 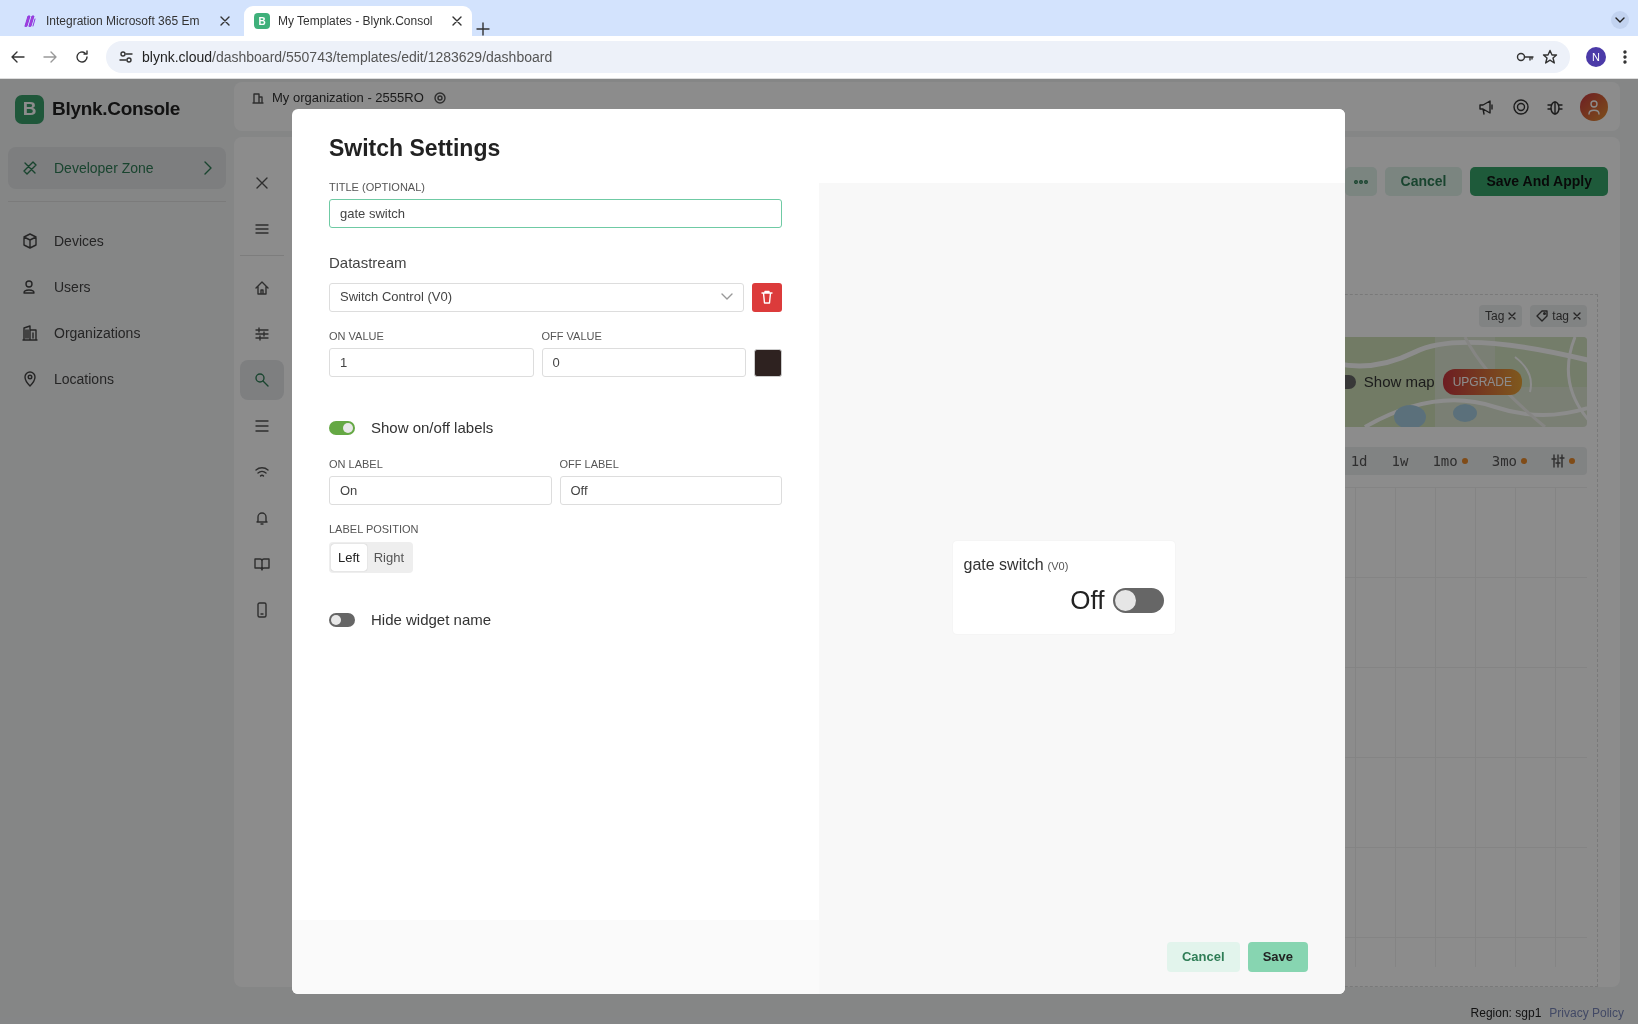 I want to click on address-bar: blynk.cloud/dashboard/550743/templates/edit/1283629/dashboard, so click(x=838, y=57).